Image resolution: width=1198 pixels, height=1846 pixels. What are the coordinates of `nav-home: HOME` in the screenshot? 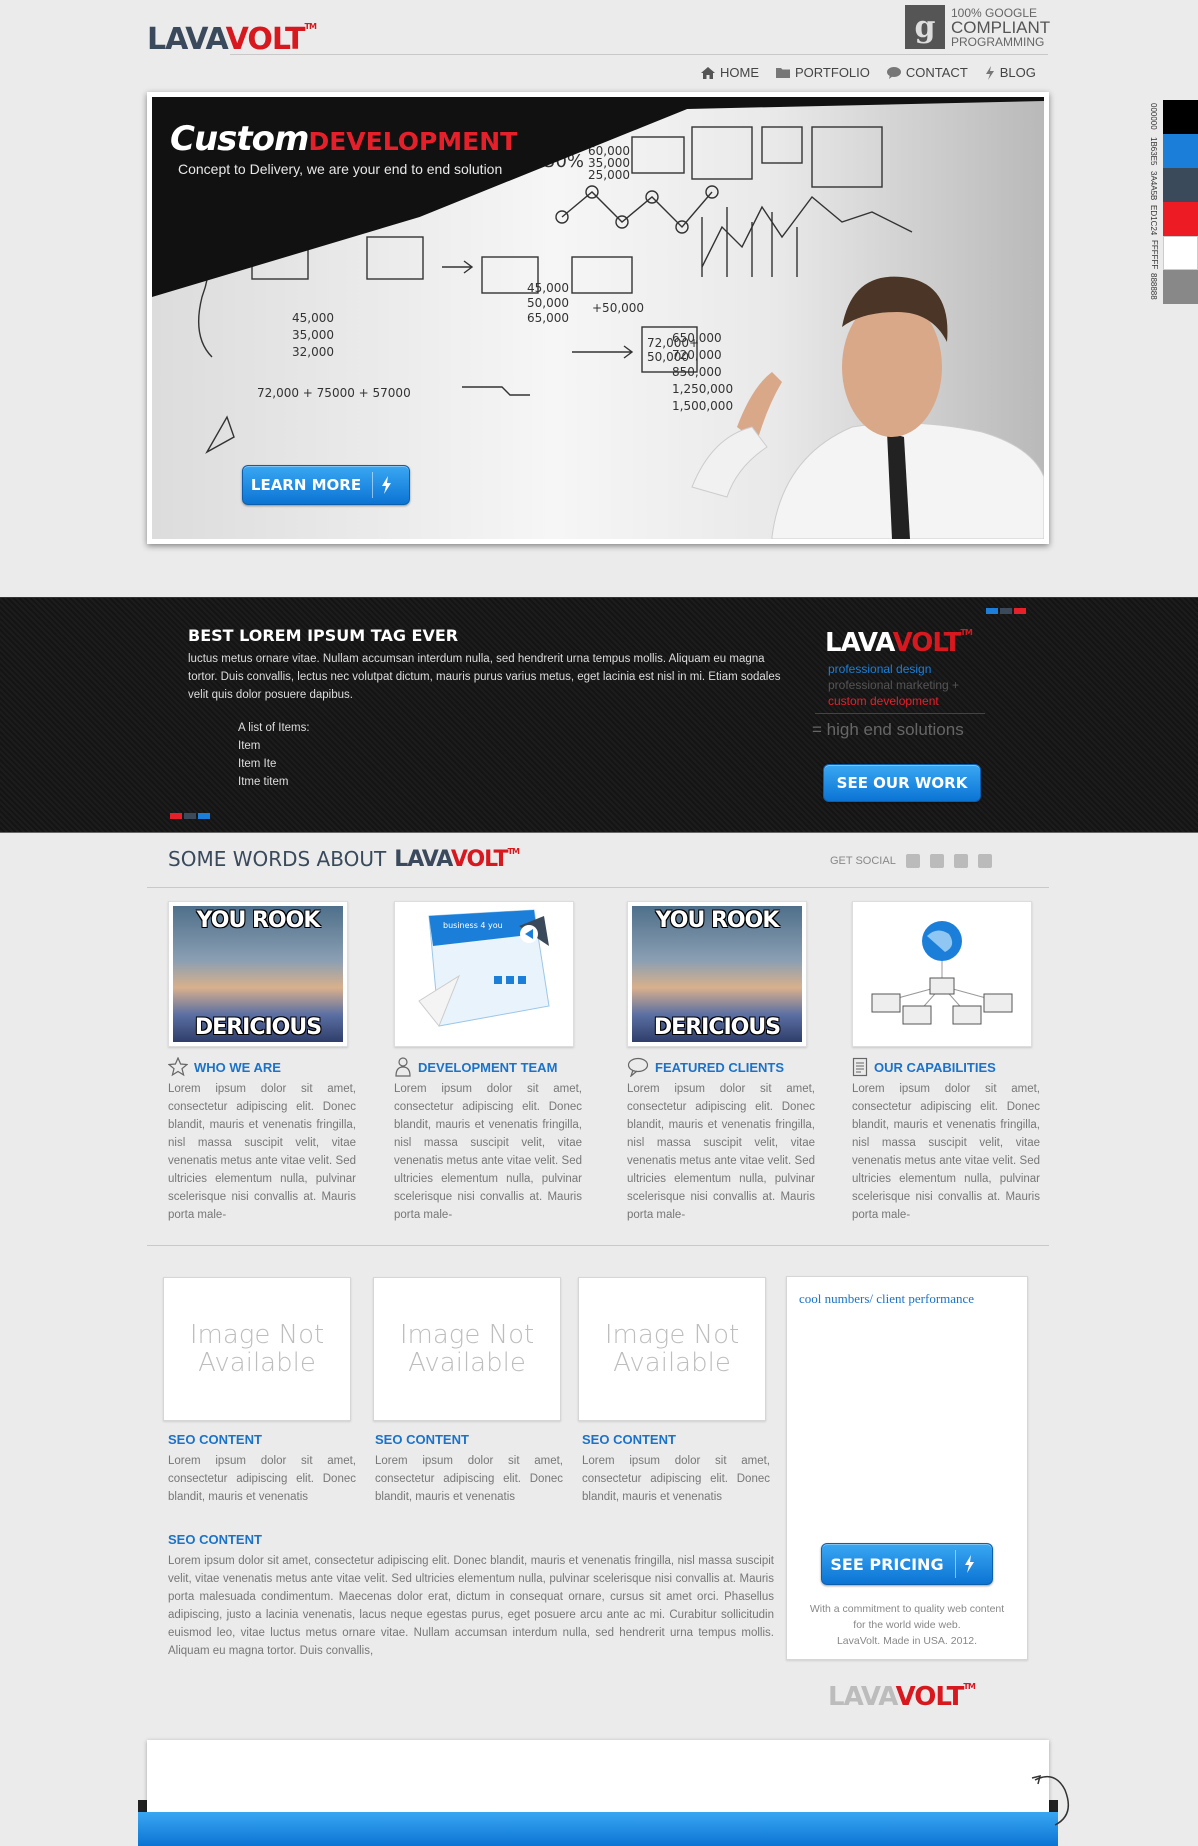 It's located at (729, 72).